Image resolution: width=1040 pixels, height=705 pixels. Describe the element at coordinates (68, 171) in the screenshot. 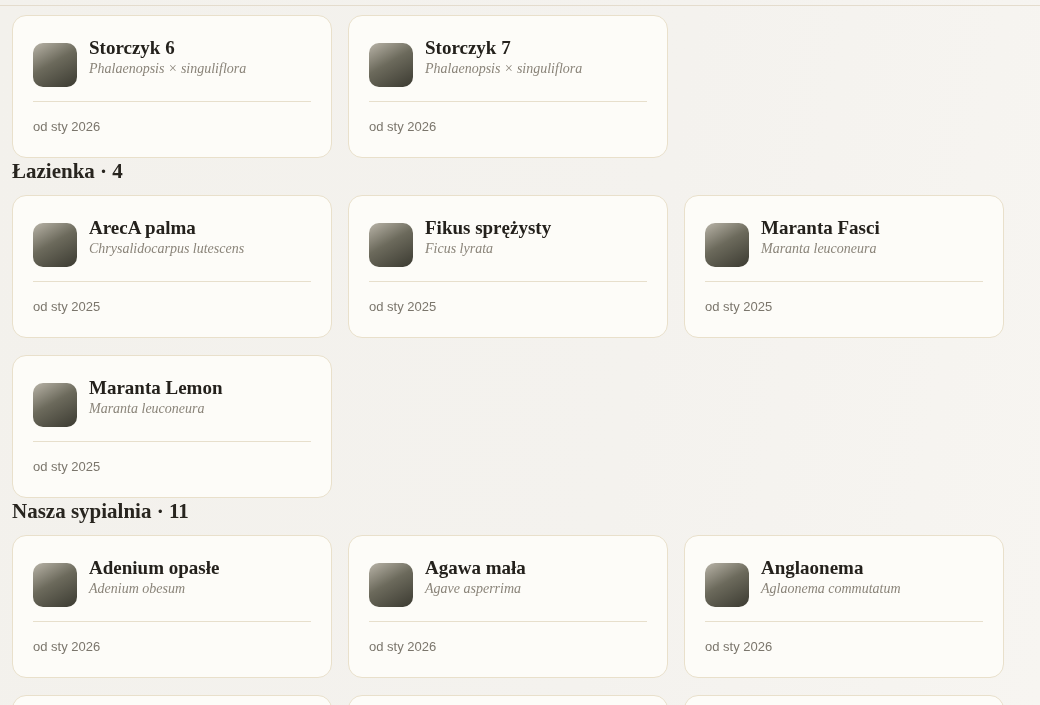

I see `section-heading: Łazienka · 4` at that location.